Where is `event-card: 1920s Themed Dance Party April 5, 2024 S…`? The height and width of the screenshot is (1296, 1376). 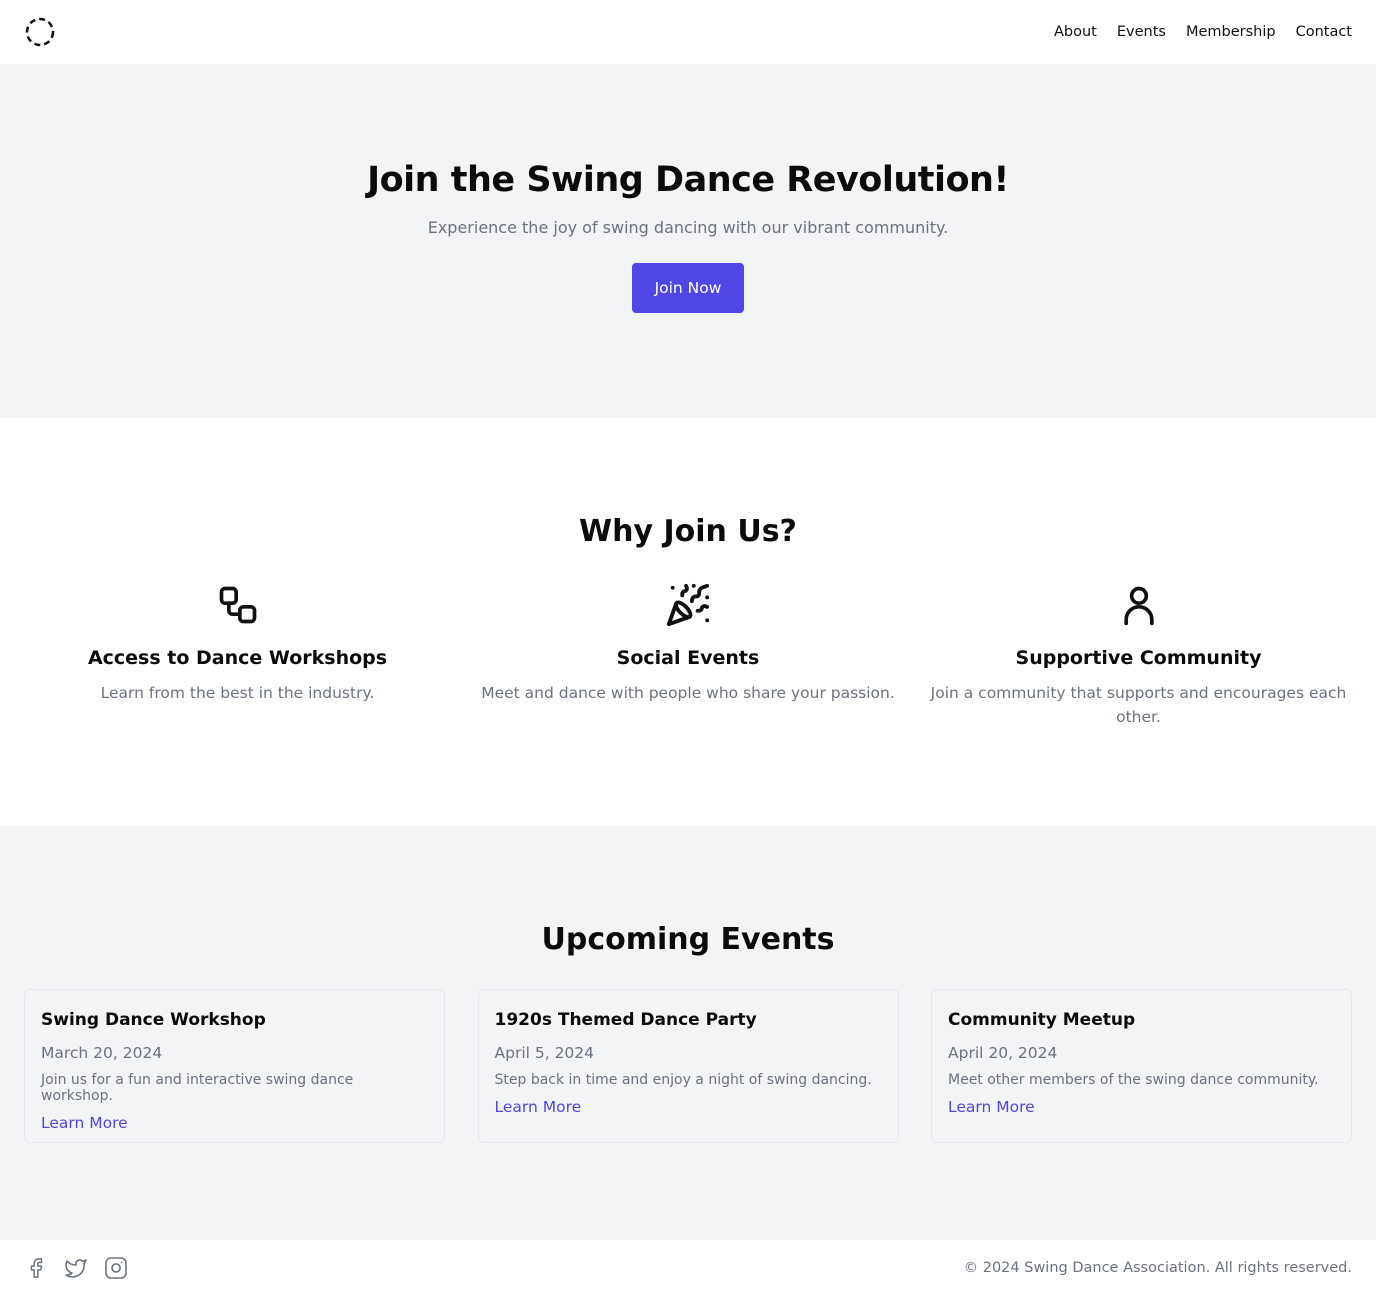 event-card: 1920s Themed Dance Party April 5, 2024 S… is located at coordinates (688, 1066).